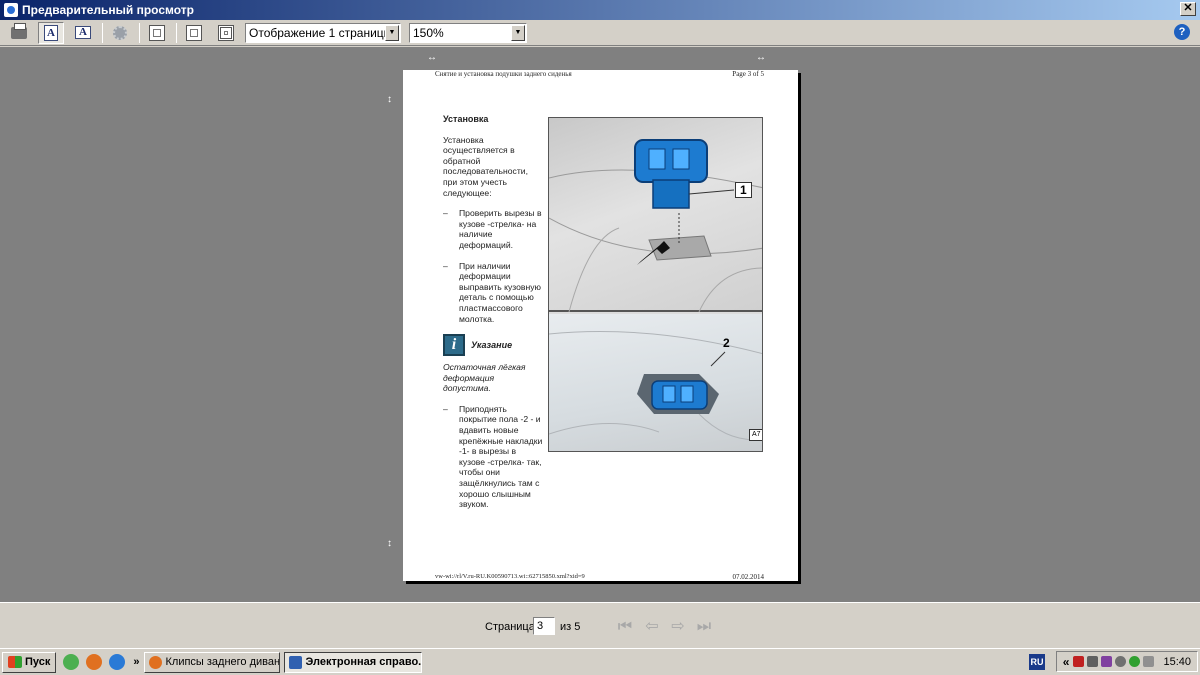 The image size is (1200, 675). What do you see at coordinates (11, 10) in the screenshot?
I see `ie-app-icon` at bounding box center [11, 10].